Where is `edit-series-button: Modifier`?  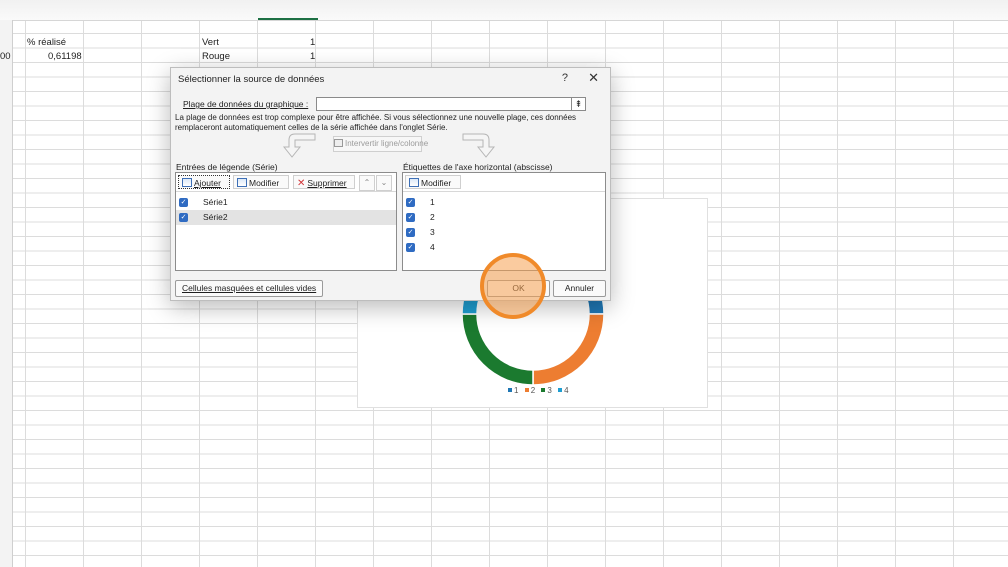
edit-series-button: Modifier is located at coordinates (261, 182).